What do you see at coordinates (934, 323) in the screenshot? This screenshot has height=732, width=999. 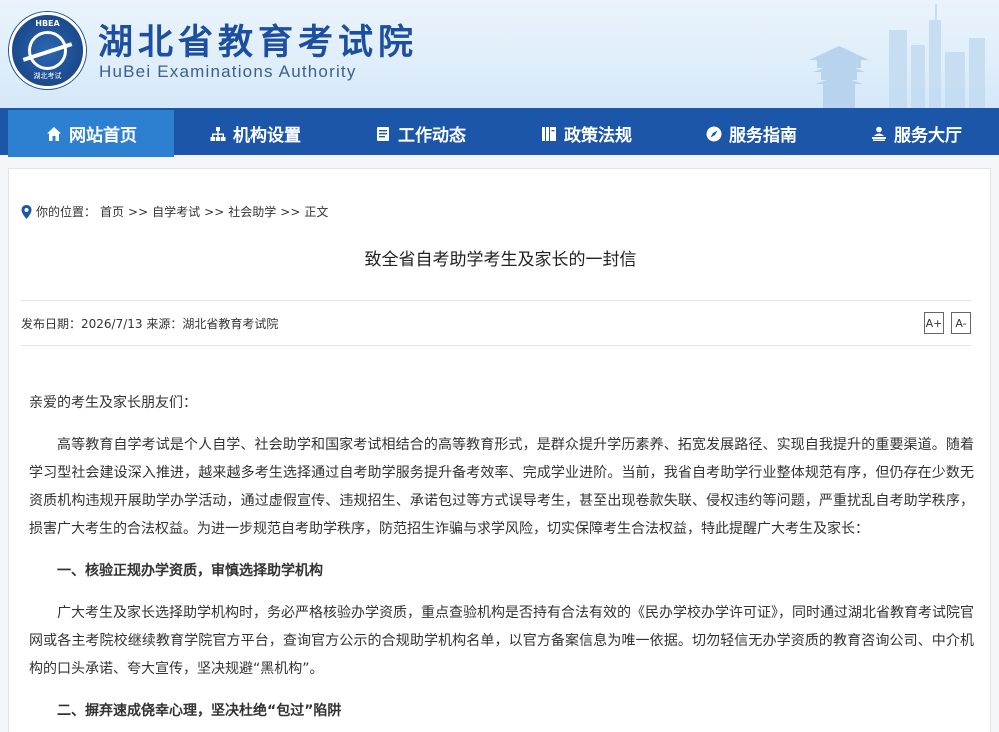 I see `font-increase-button: A+` at bounding box center [934, 323].